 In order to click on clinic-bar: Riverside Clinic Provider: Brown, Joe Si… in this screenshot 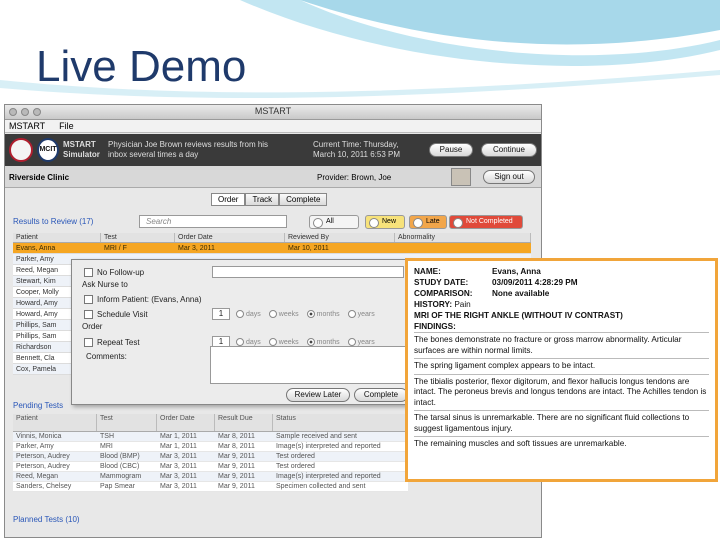, I will do `click(273, 177)`.